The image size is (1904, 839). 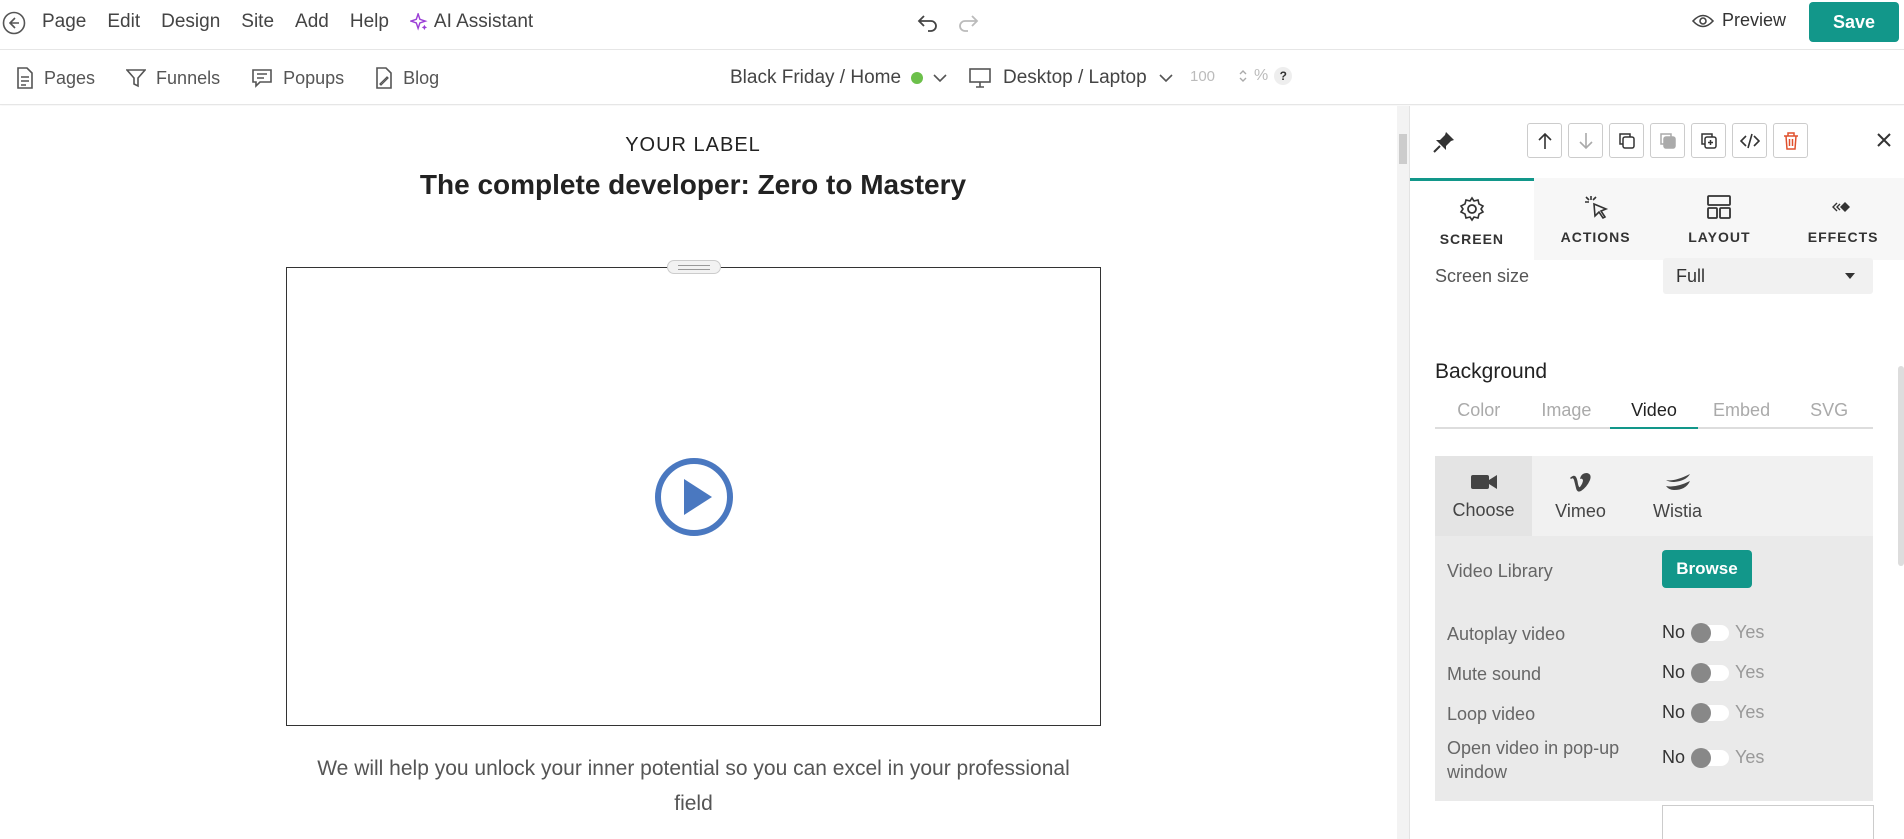 I want to click on autoplay-label: Autoplay video, so click(x=1506, y=634).